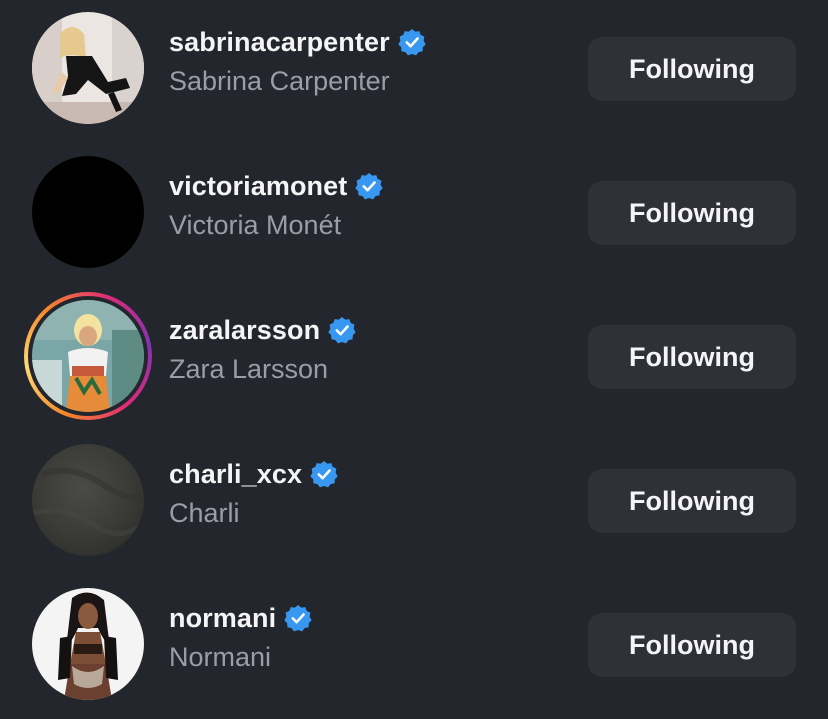 This screenshot has width=828, height=719. I want to click on story-ring, so click(88, 356).